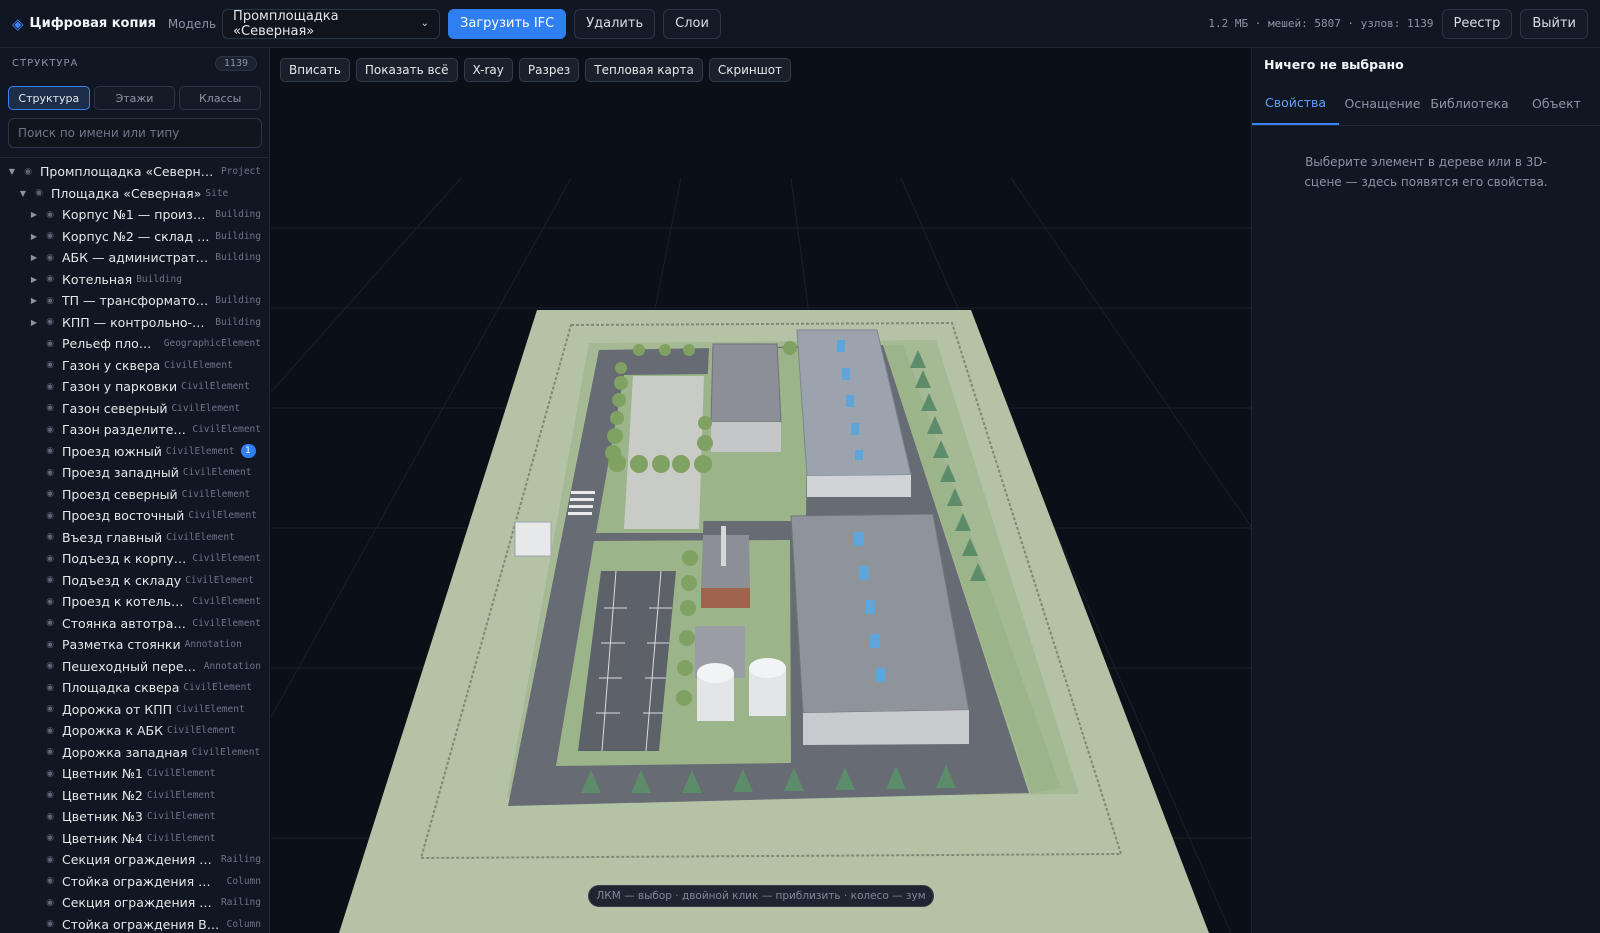 Image resolution: width=1600 pixels, height=933 pixels. I want to click on tab-library: Библиотека, so click(1469, 103).